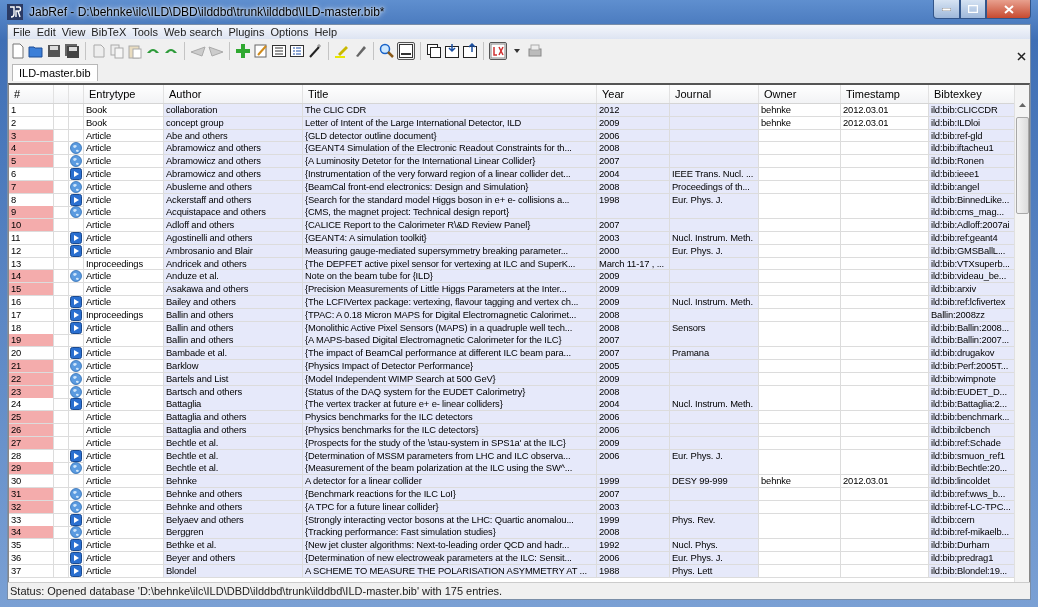  What do you see at coordinates (193, 32) in the screenshot?
I see `menu-item: Web search` at bounding box center [193, 32].